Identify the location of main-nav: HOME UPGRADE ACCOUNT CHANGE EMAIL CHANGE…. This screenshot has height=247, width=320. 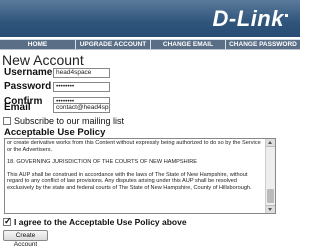
(150, 44).